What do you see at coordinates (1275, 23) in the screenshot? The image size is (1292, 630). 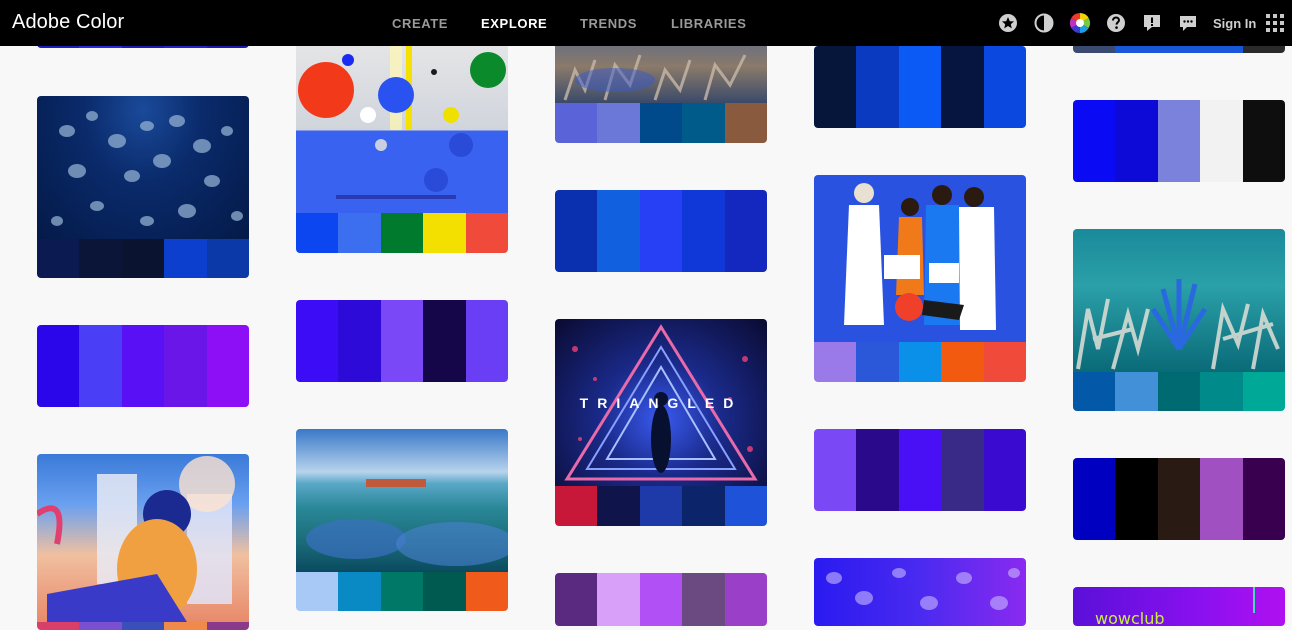 I see `apps-grid-icon` at bounding box center [1275, 23].